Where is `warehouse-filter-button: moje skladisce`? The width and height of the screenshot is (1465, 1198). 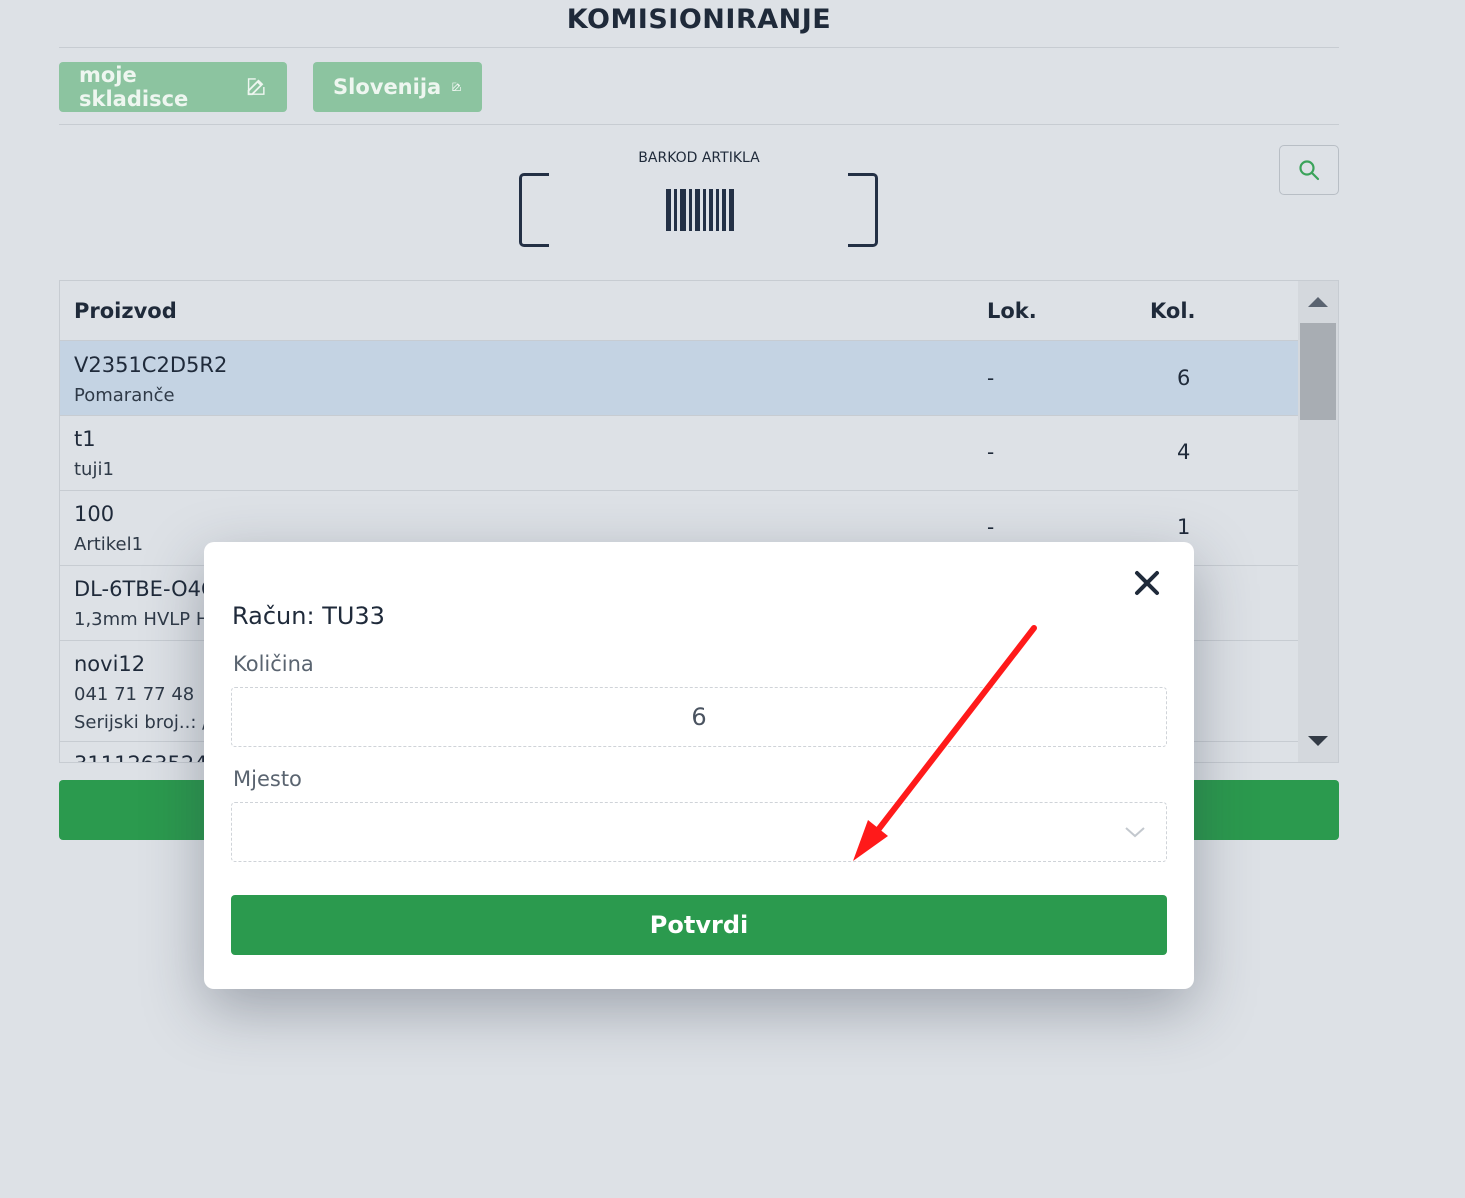
warehouse-filter-button: moje skladisce is located at coordinates (173, 87).